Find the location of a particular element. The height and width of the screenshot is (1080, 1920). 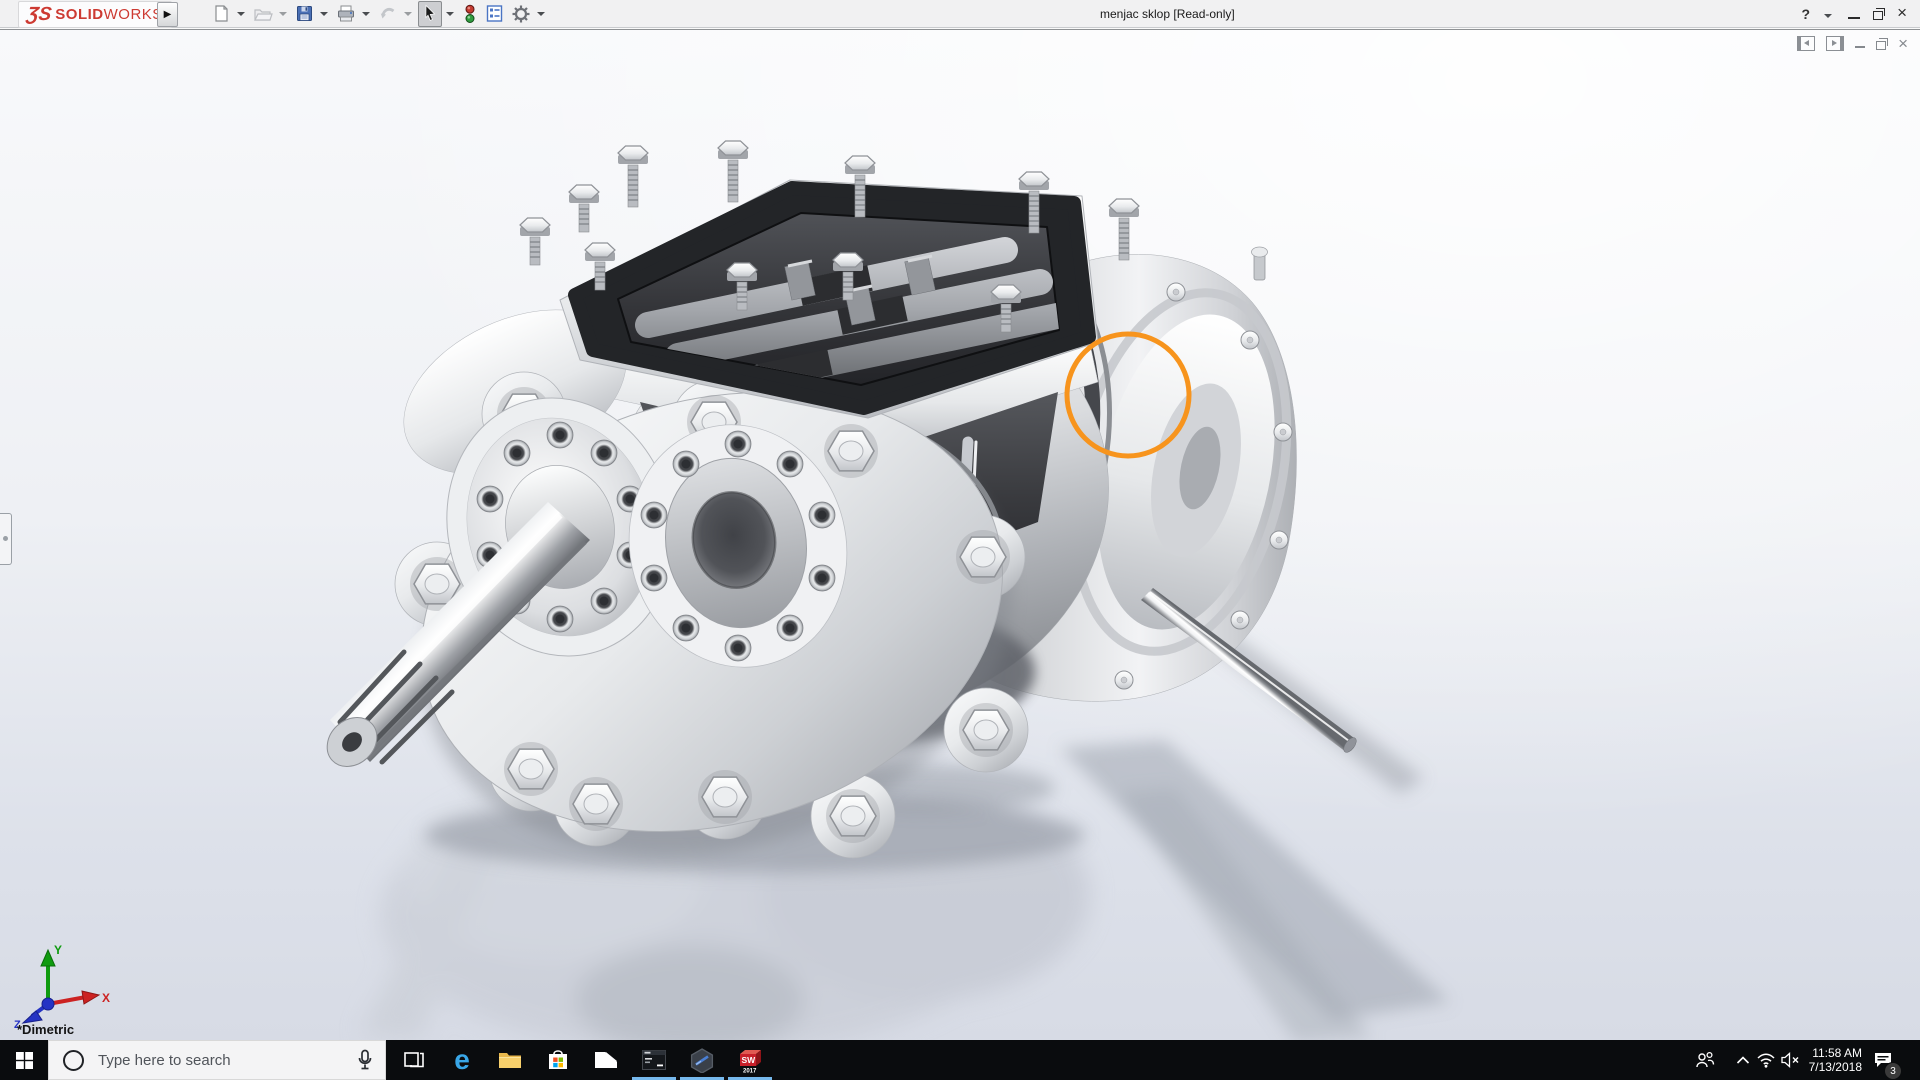

feature-tree-collapsed-tab is located at coordinates (6, 539).